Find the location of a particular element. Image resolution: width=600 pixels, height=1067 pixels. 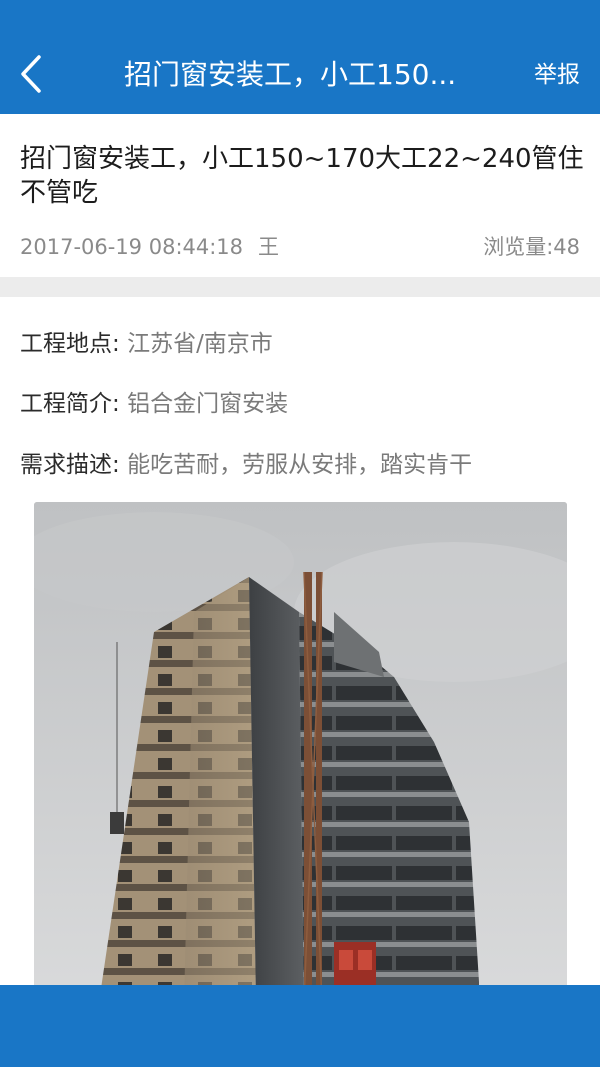

project-location-row: 工程地点: 江苏省/南京市 is located at coordinates (302, 344).